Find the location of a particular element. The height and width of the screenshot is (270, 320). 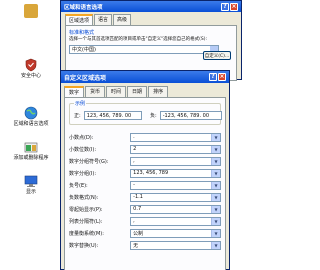

positive-example: 正: 123, 456, 789. 00 is located at coordinates (108, 115).